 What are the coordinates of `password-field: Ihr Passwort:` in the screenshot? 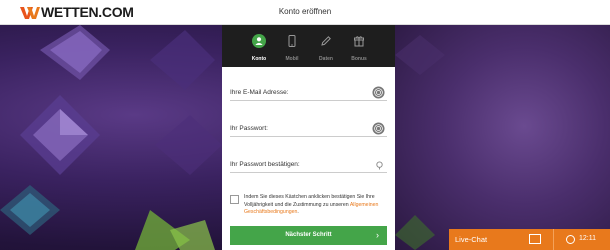 It's located at (308, 129).